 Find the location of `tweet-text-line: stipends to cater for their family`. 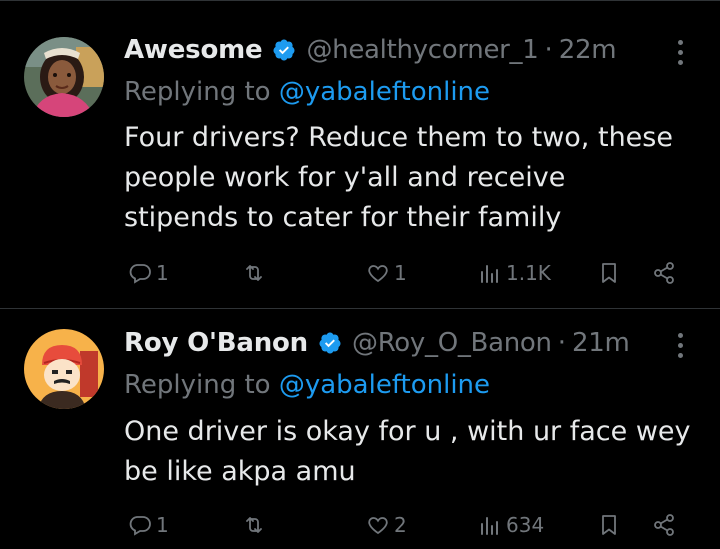

tweet-text-line: stipends to cater for their family is located at coordinates (343, 217).